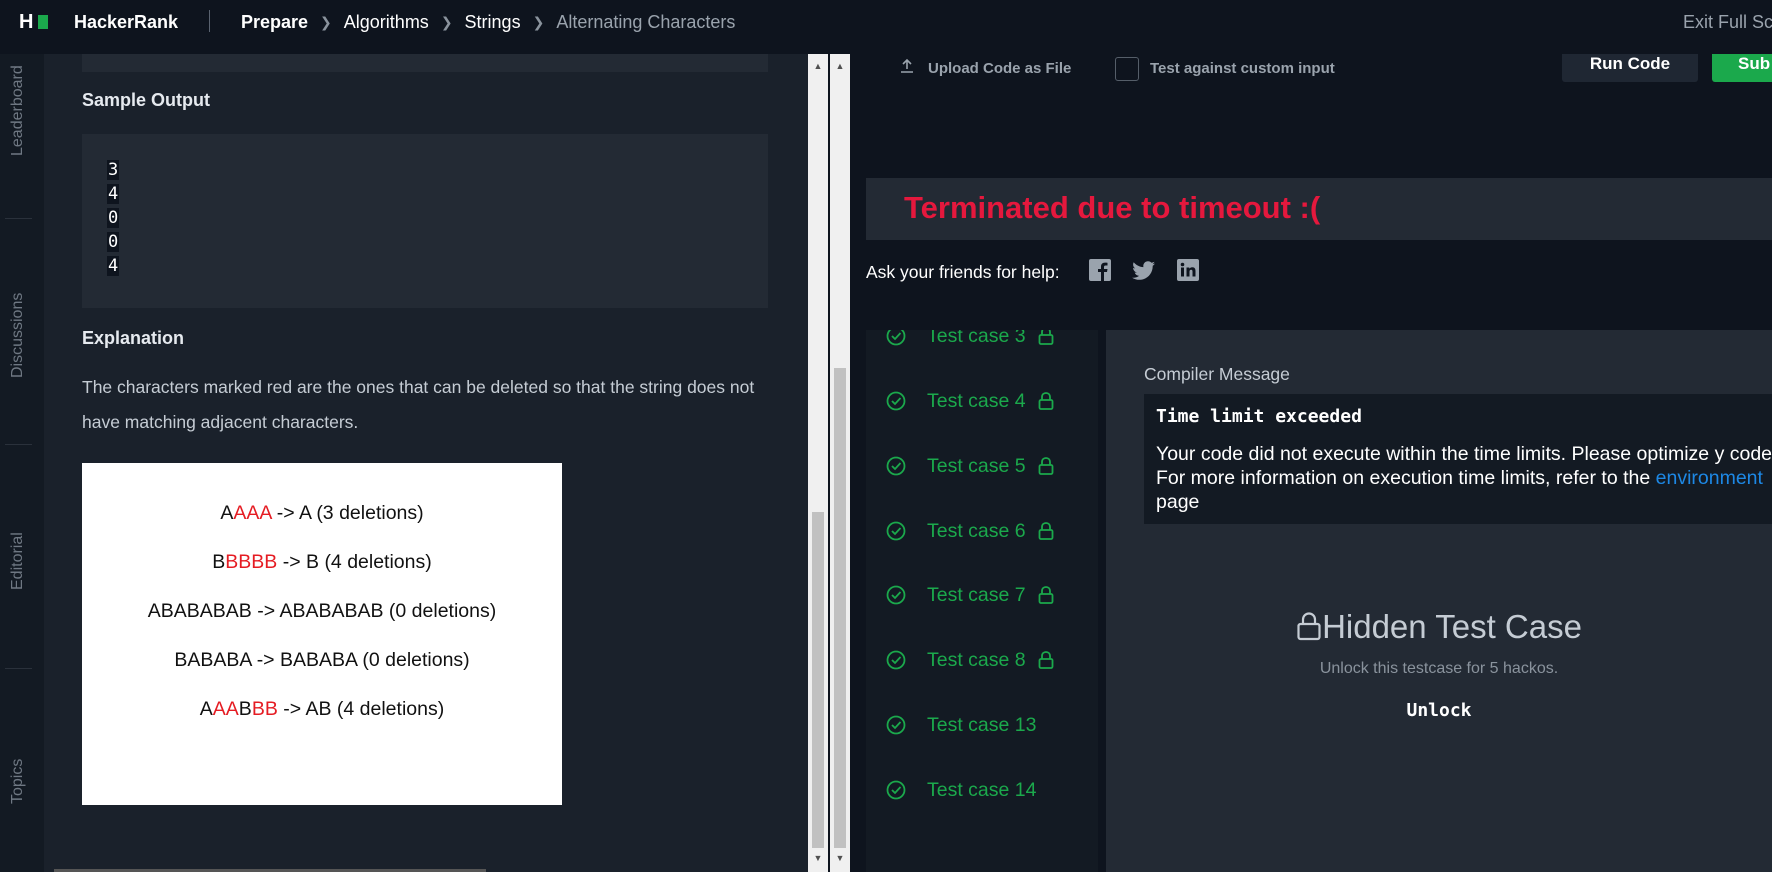  What do you see at coordinates (1742, 68) in the screenshot?
I see `submit-button: Sub` at bounding box center [1742, 68].